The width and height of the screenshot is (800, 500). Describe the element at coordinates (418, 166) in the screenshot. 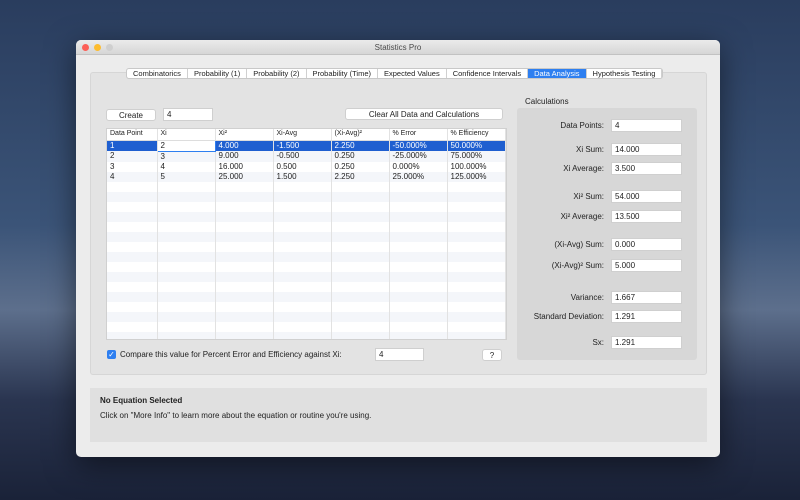

I see `table-cell: 0.000%` at that location.